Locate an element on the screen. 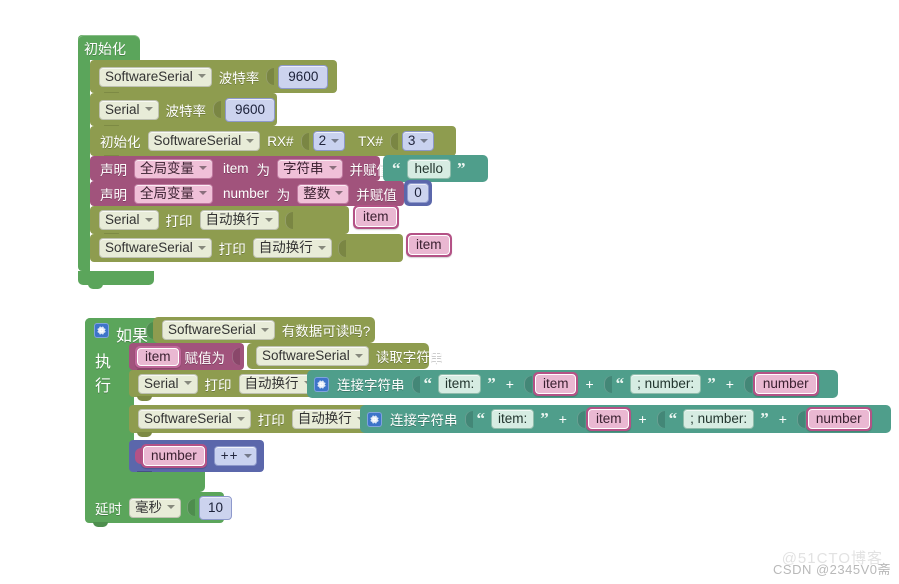  row-delay: 延时 毫秒 10 is located at coordinates (159, 509).